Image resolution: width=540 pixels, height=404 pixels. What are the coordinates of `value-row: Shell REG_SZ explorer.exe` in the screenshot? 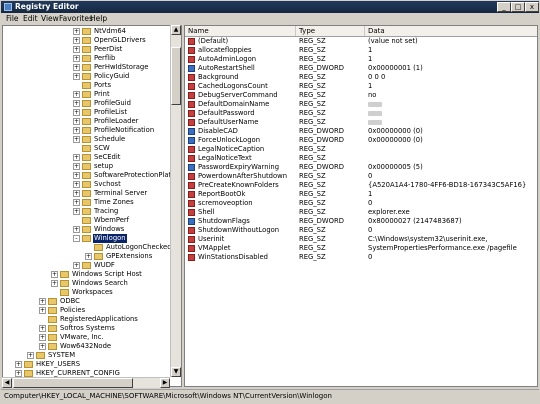 It's located at (361, 212).